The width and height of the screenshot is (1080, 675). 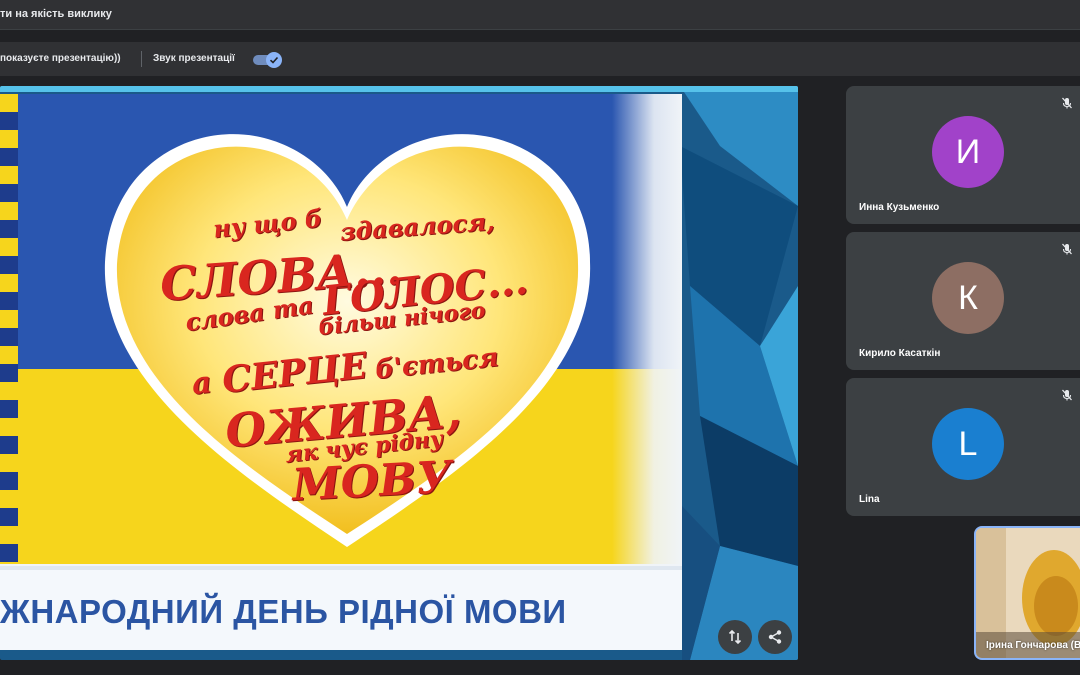 I want to click on presentation-toolbar: показуєте презентацію)) Звук презентації, so click(x=540, y=59).